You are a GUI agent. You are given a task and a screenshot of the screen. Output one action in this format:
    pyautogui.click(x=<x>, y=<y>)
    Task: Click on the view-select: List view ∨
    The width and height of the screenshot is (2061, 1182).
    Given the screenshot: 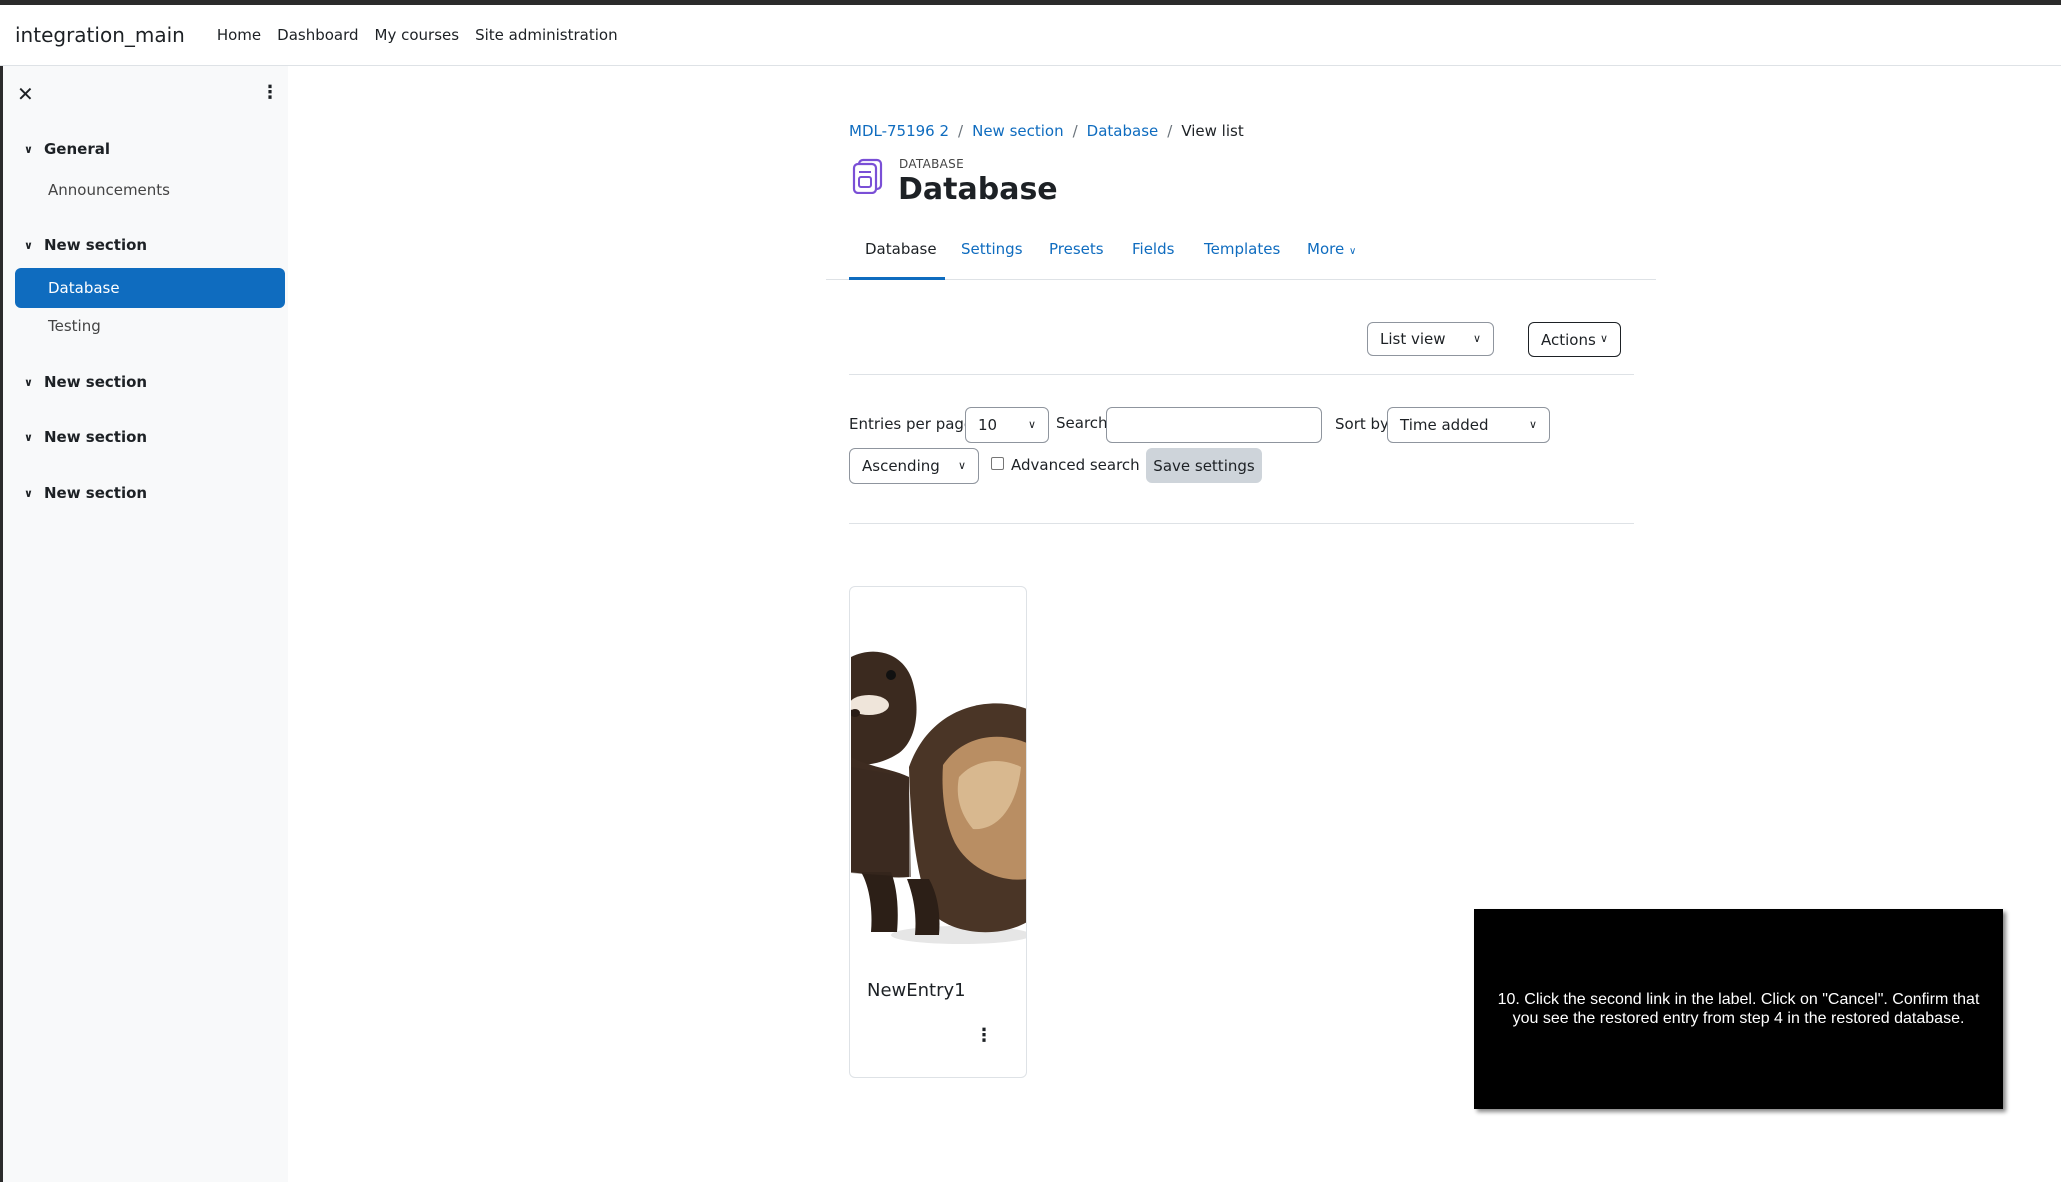 What is the action you would take?
    pyautogui.click(x=1430, y=339)
    